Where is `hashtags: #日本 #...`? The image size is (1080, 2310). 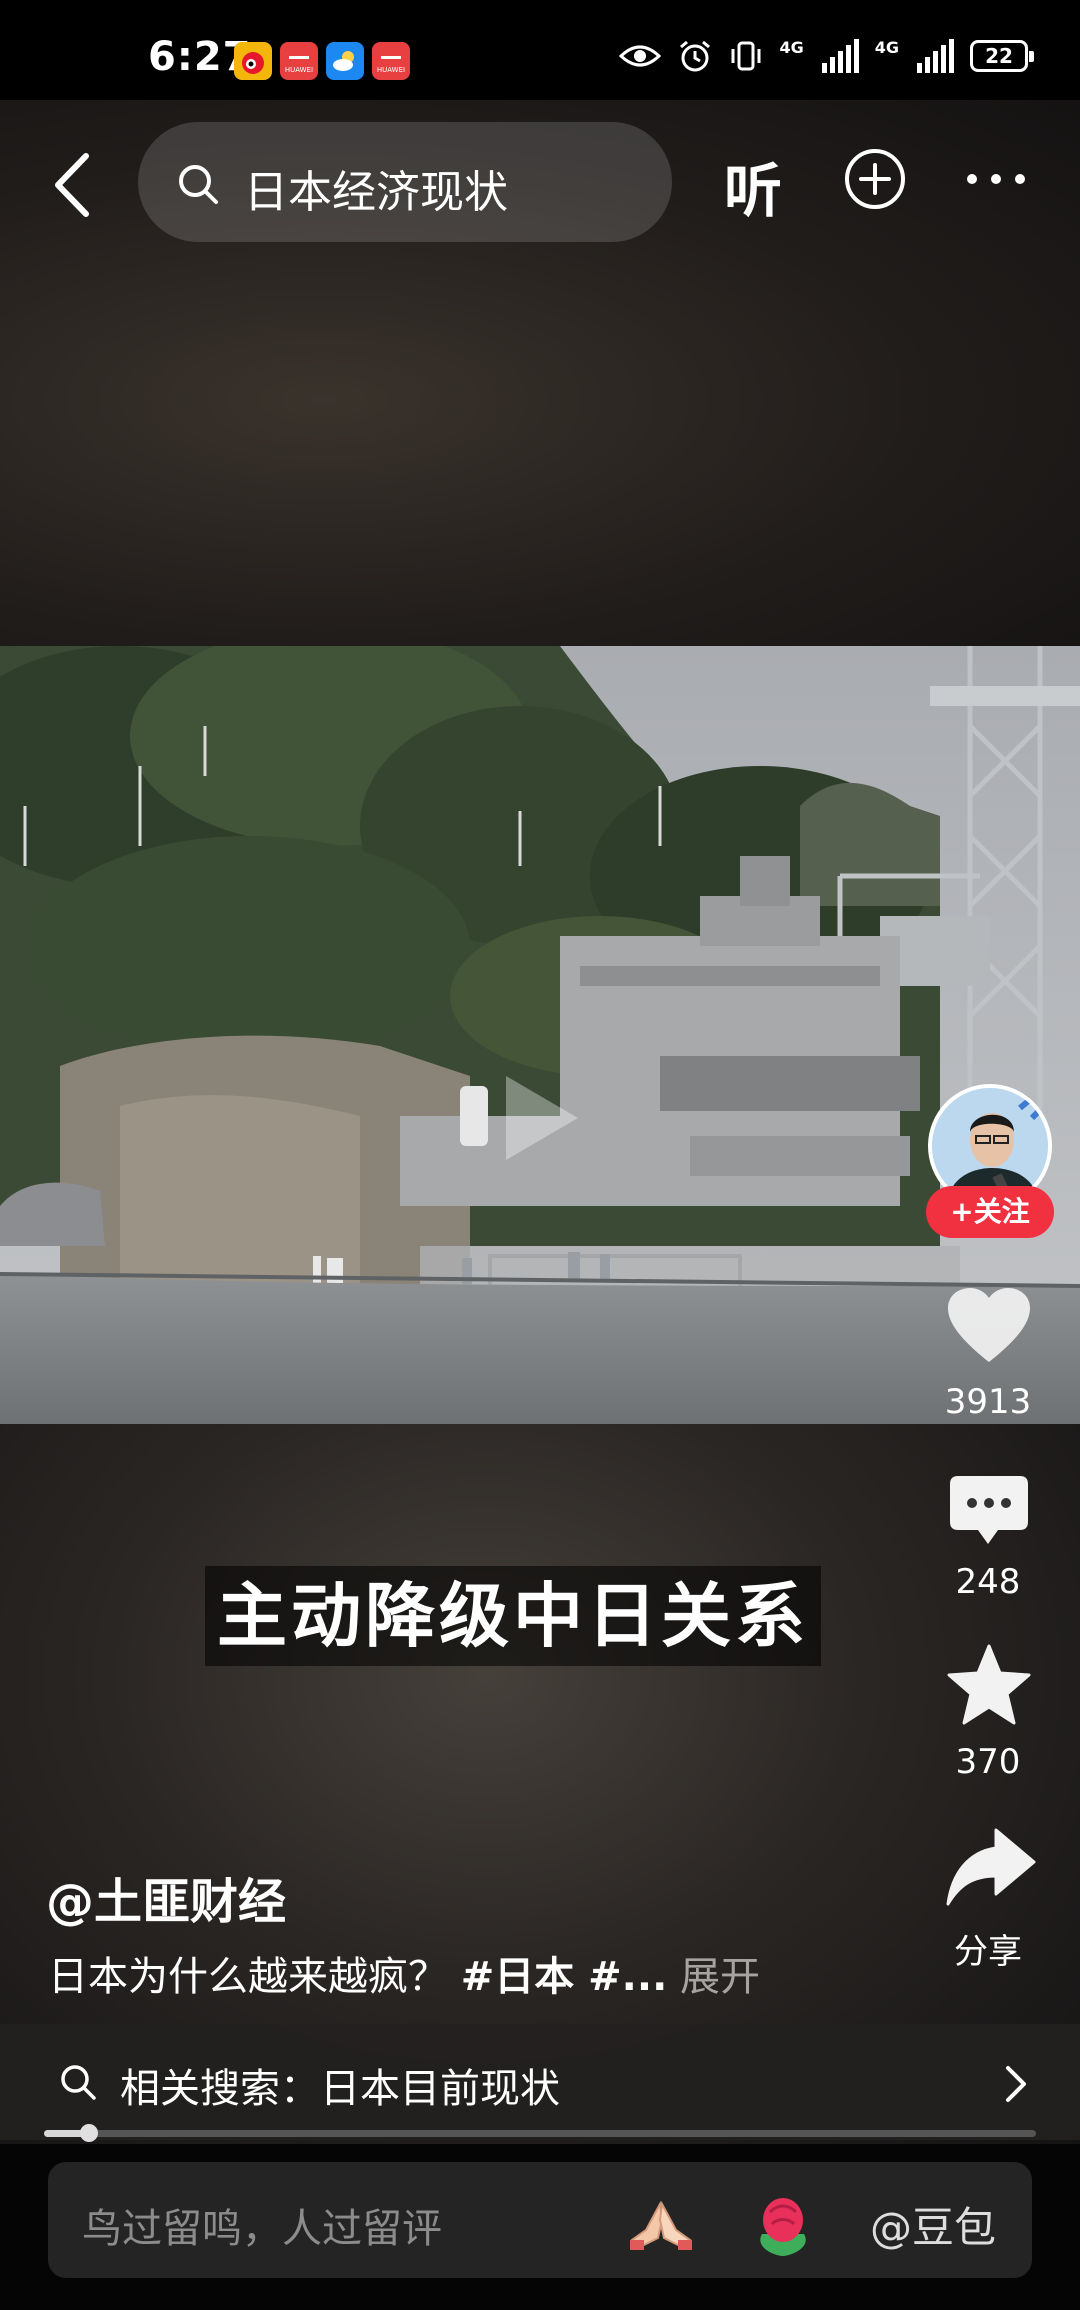 hashtags: #日本 #... is located at coordinates (564, 1977).